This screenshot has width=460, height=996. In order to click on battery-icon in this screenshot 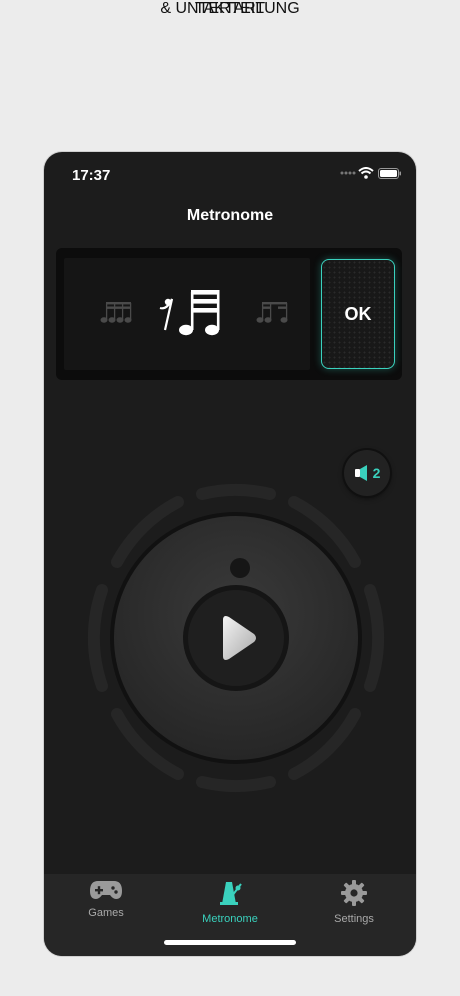, I will do `click(389, 173)`.